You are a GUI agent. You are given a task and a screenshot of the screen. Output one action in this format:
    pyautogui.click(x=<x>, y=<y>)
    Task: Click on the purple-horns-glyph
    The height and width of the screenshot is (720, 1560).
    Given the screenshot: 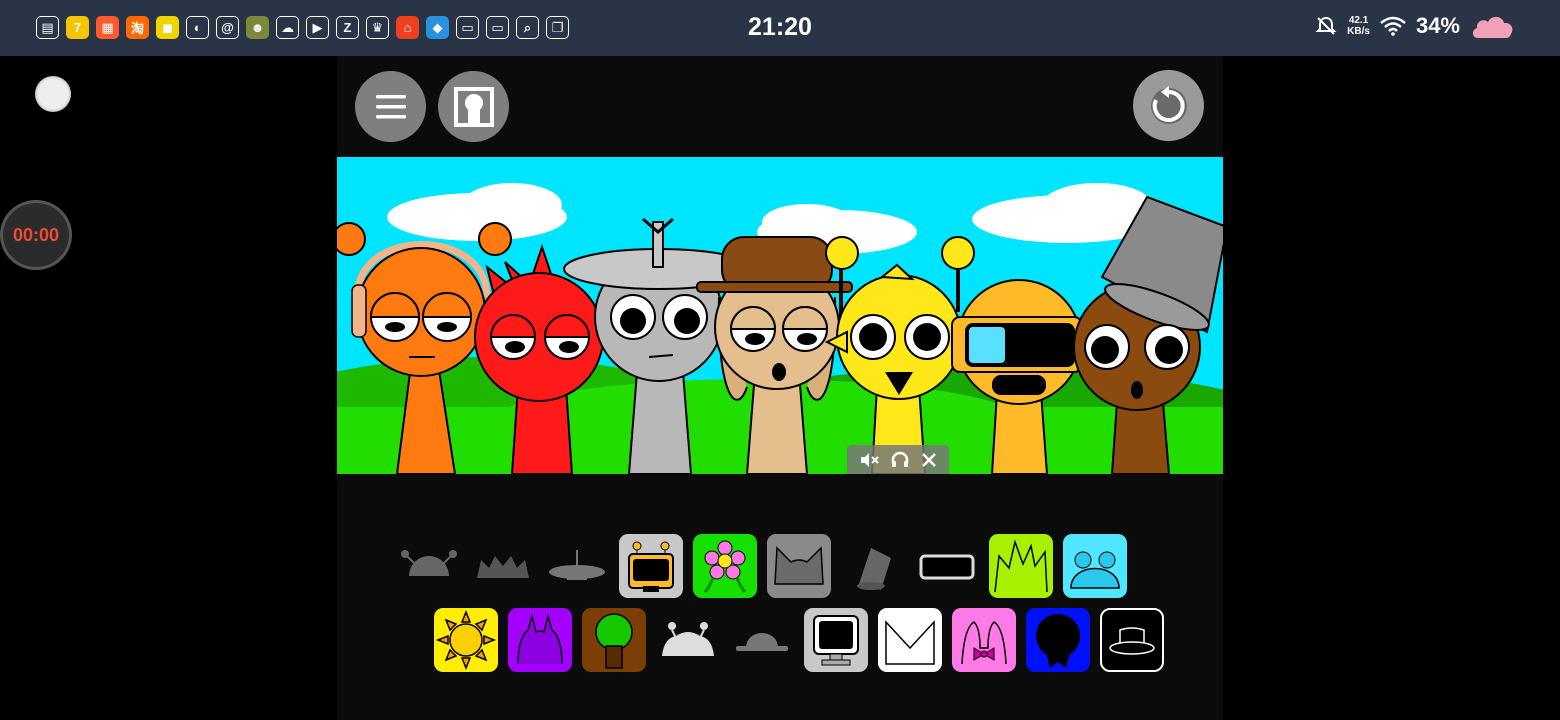 What is the action you would take?
    pyautogui.click(x=540, y=639)
    